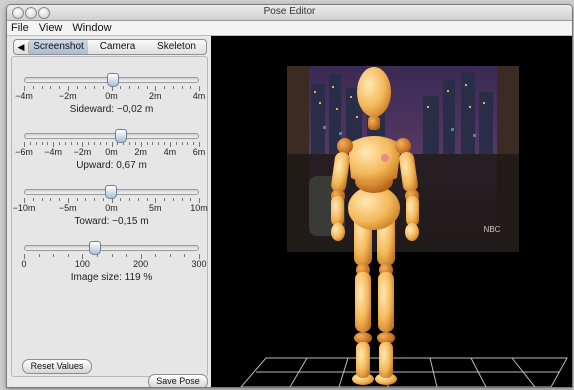 This screenshot has height=390, width=574. Describe the element at coordinates (57, 366) in the screenshot. I see `reset-values-button: Reset Values` at that location.